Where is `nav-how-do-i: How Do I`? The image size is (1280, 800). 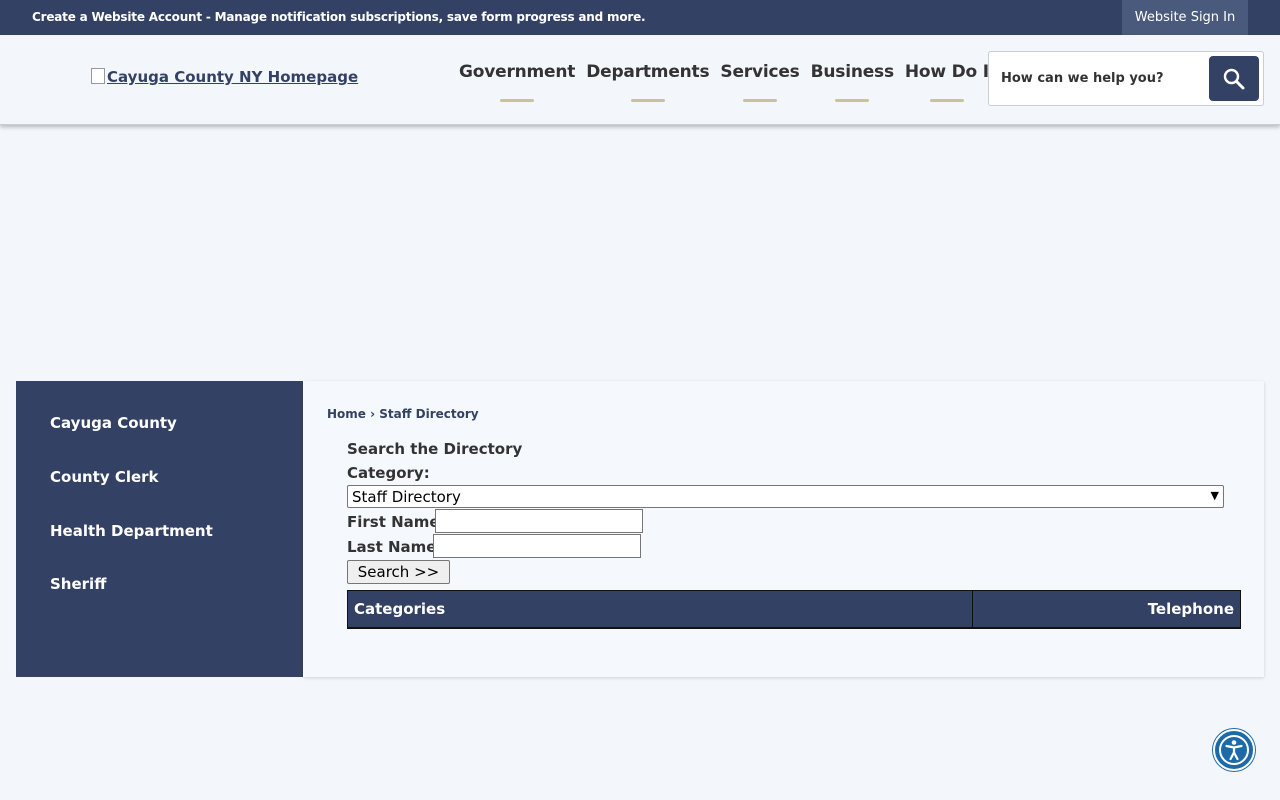 nav-how-do-i: How Do I is located at coordinates (947, 82).